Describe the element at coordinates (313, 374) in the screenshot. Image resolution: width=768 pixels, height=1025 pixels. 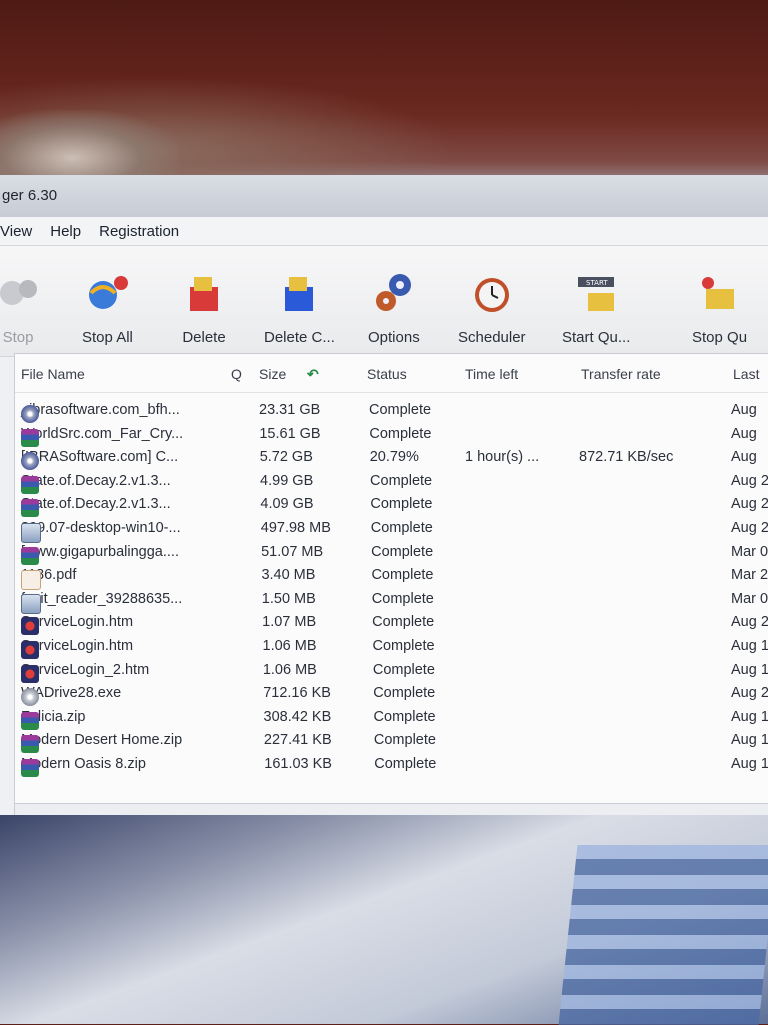
I see `sort-arrow-icon: ↶` at that location.